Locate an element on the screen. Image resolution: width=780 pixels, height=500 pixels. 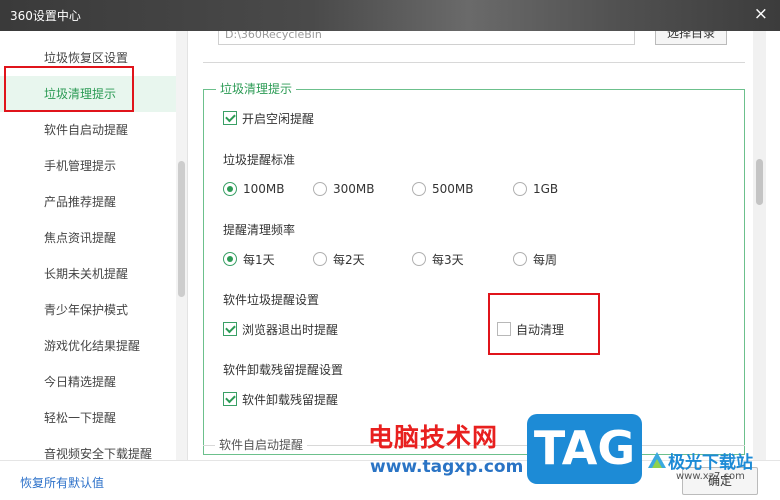
recycle-group-border is located at coordinates (474, 62).